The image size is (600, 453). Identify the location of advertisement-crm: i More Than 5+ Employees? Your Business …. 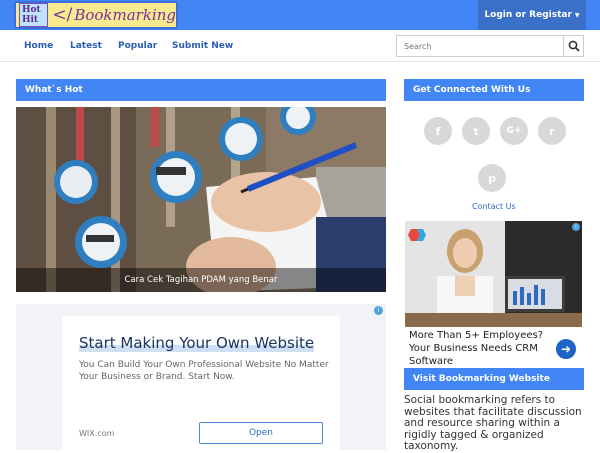
(493, 295).